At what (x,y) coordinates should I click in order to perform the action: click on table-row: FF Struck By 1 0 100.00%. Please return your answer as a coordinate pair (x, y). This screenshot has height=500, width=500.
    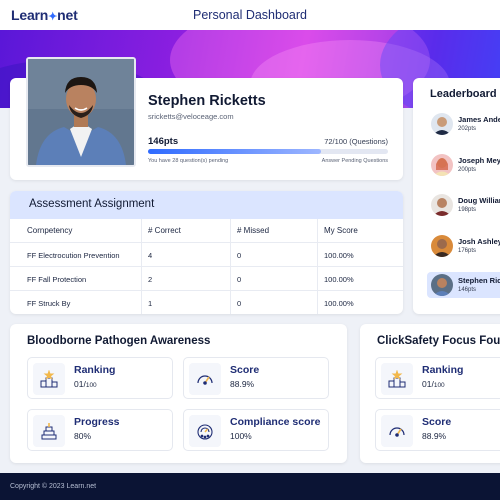
    Looking at the image, I should click on (206, 302).